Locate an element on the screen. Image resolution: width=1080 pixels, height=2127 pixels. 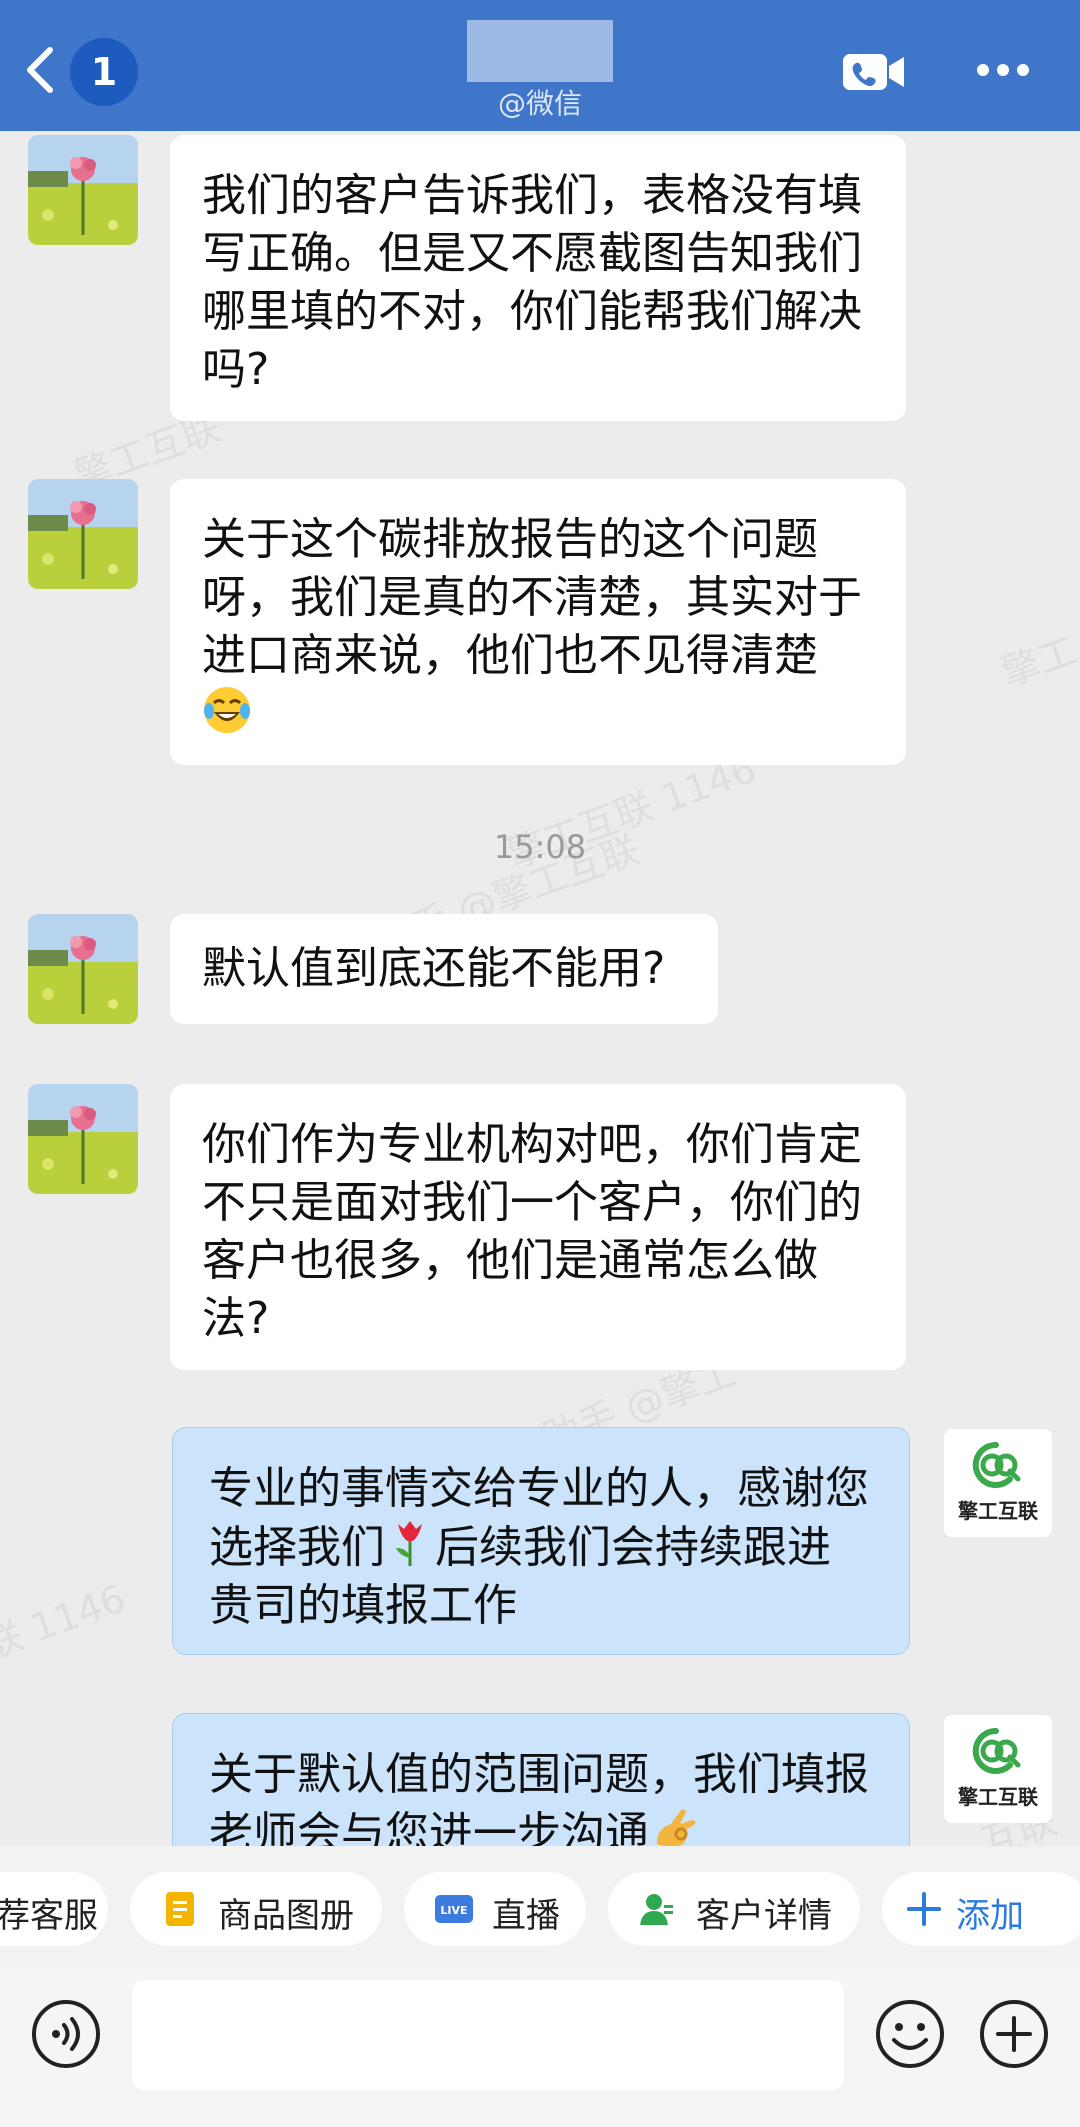
live-badge-text: LIVE is located at coordinates (453, 1910).